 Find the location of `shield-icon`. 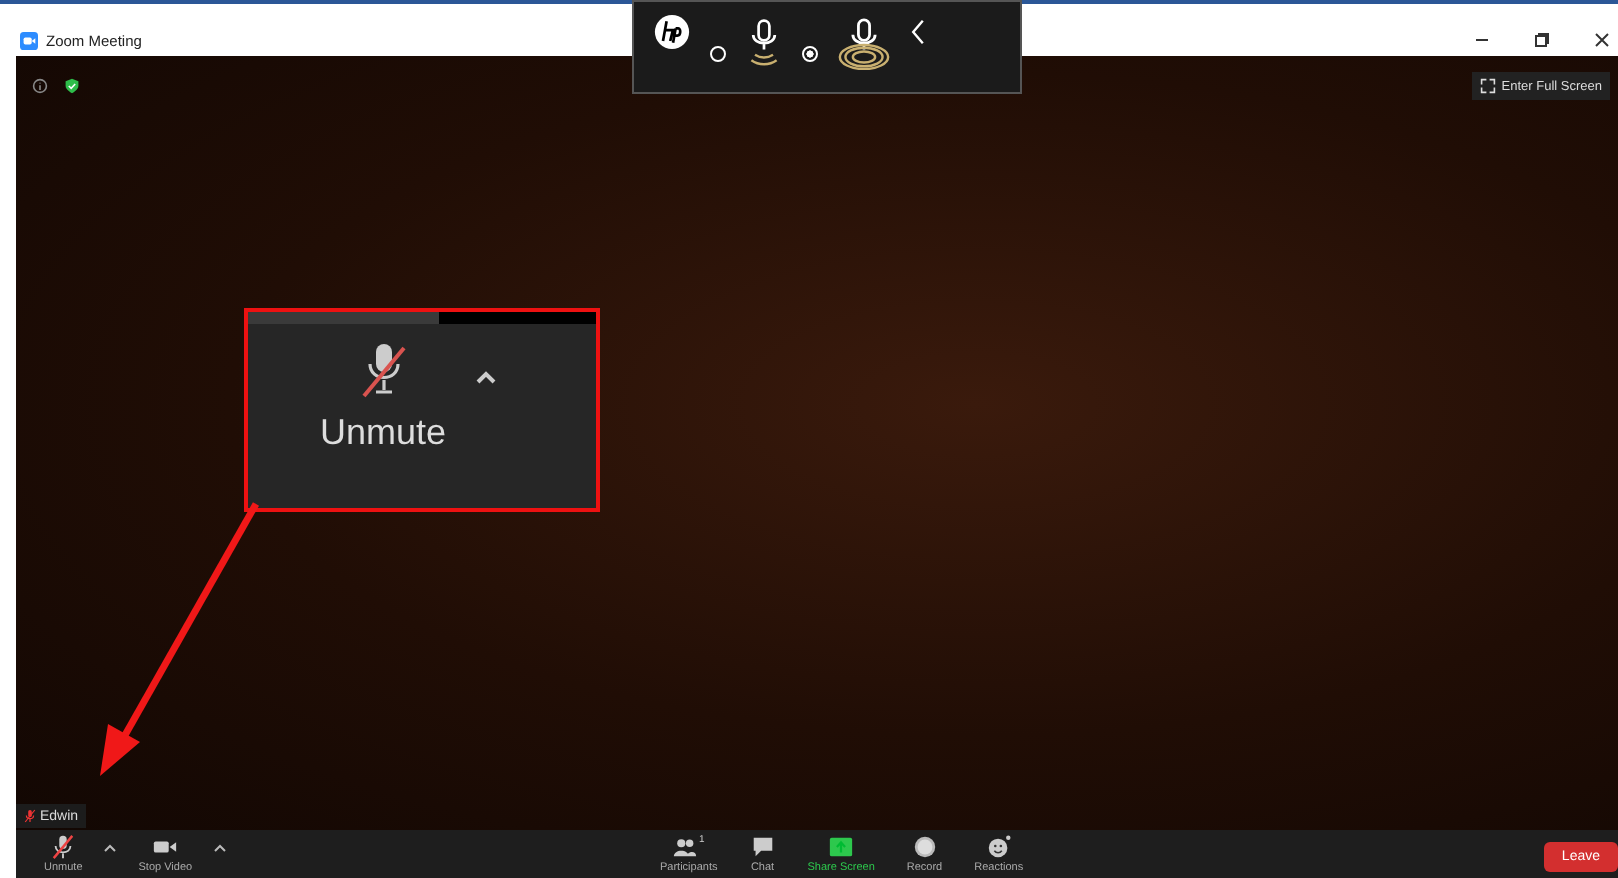

shield-icon is located at coordinates (72, 86).